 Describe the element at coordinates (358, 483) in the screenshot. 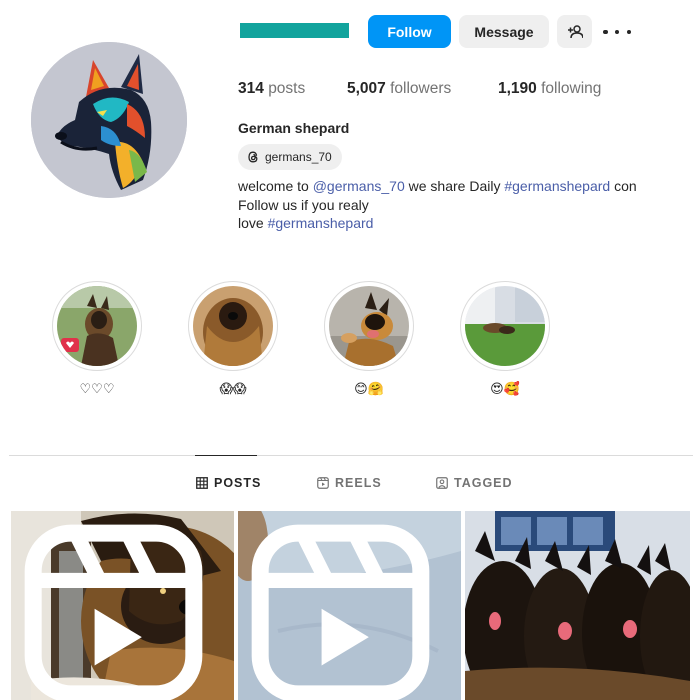

I see `tab-reels-label: REELS` at that location.